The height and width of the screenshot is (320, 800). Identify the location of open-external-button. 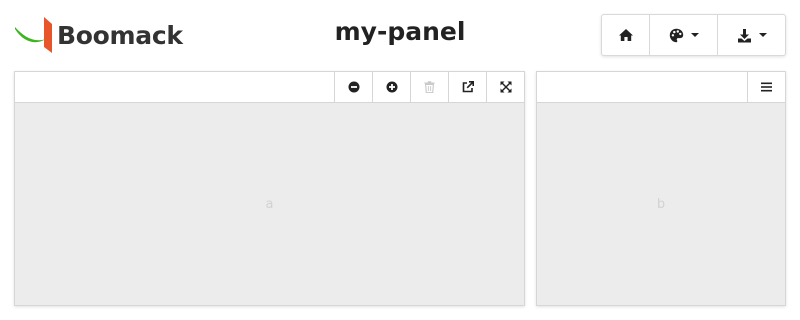
(467, 87).